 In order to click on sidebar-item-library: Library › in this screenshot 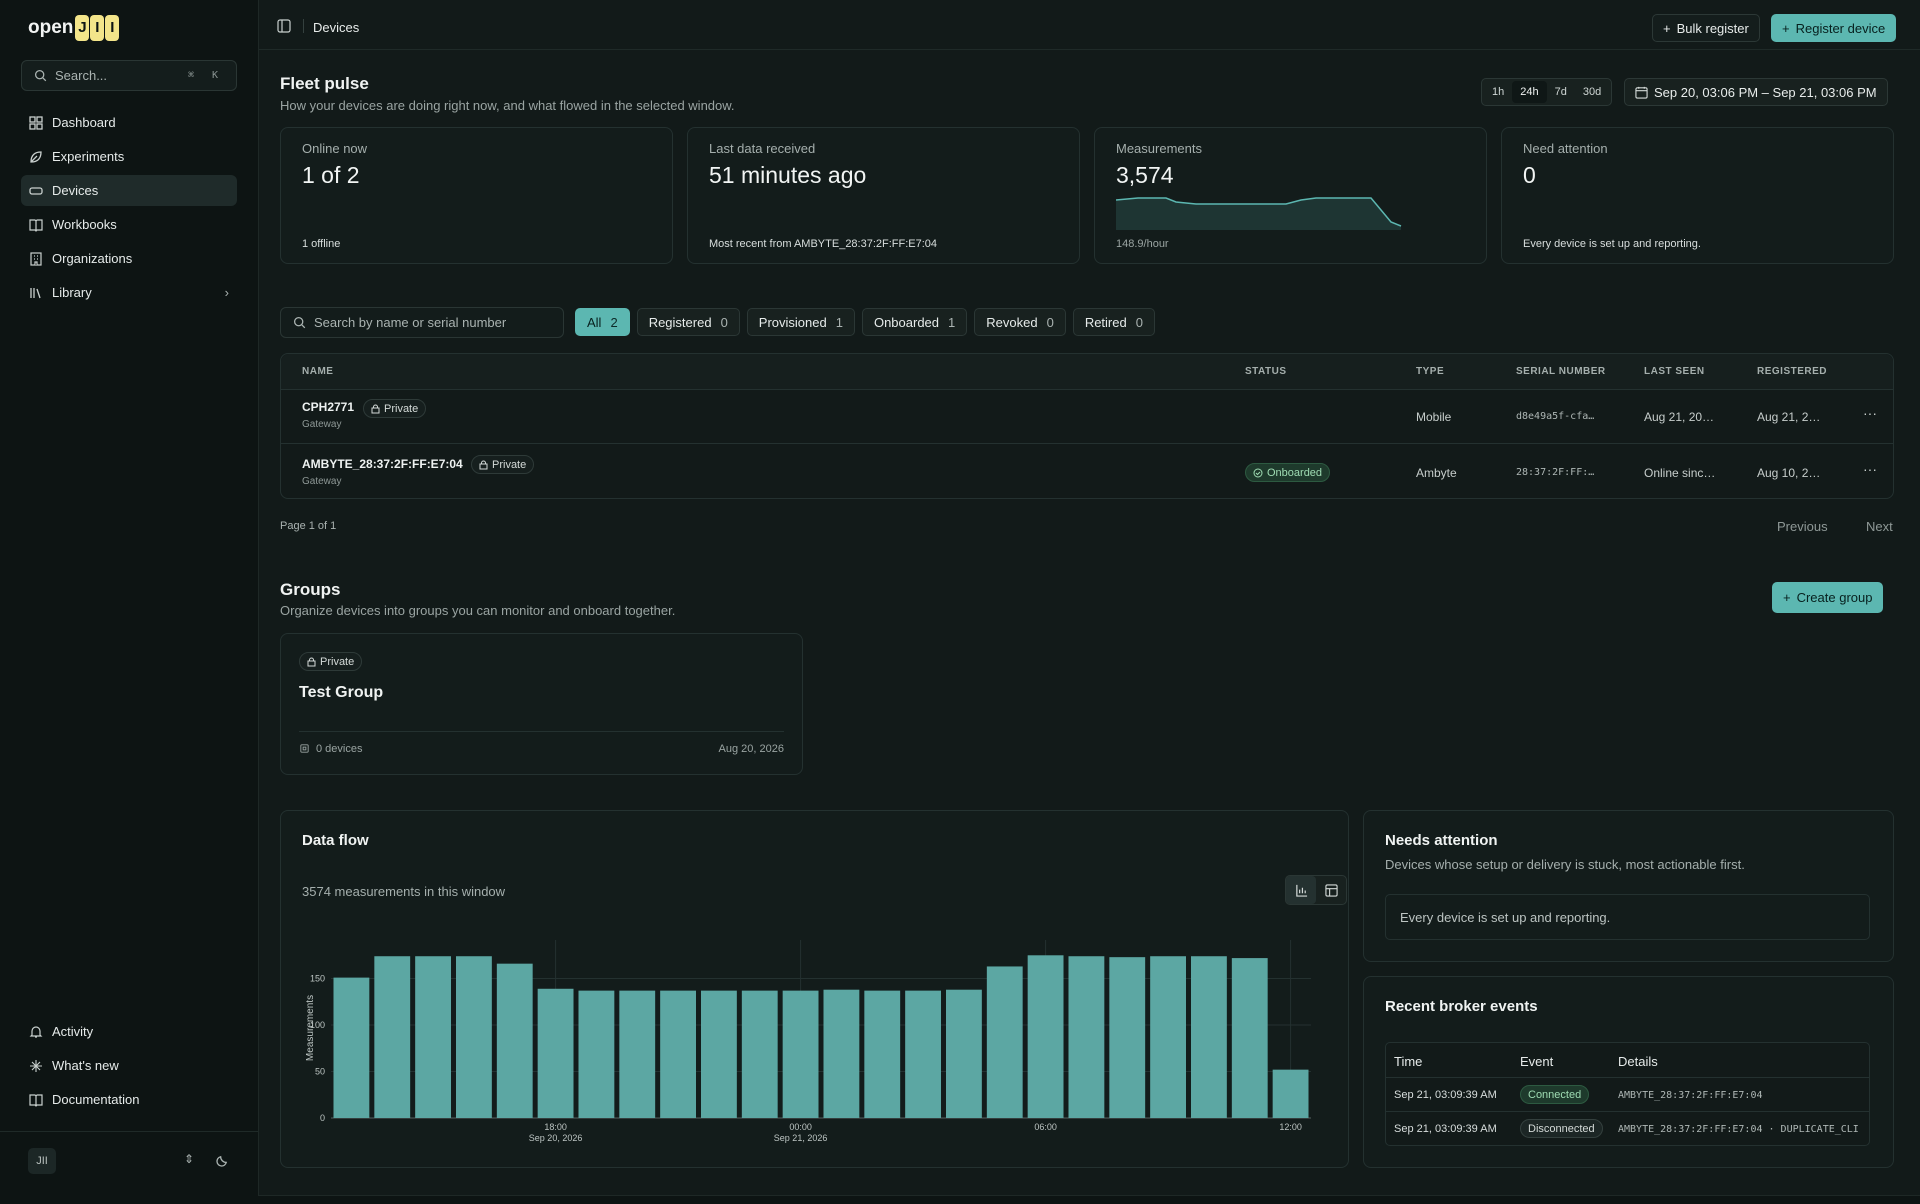, I will do `click(129, 292)`.